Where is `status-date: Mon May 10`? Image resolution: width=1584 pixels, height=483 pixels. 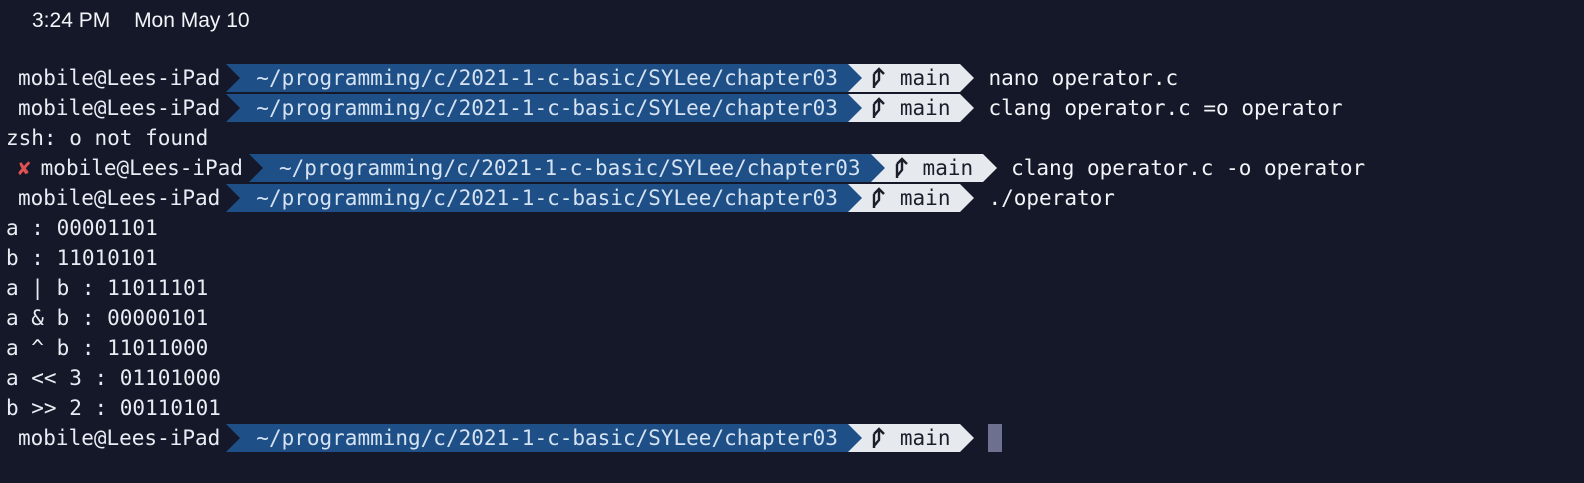
status-date: Mon May 10 is located at coordinates (192, 20).